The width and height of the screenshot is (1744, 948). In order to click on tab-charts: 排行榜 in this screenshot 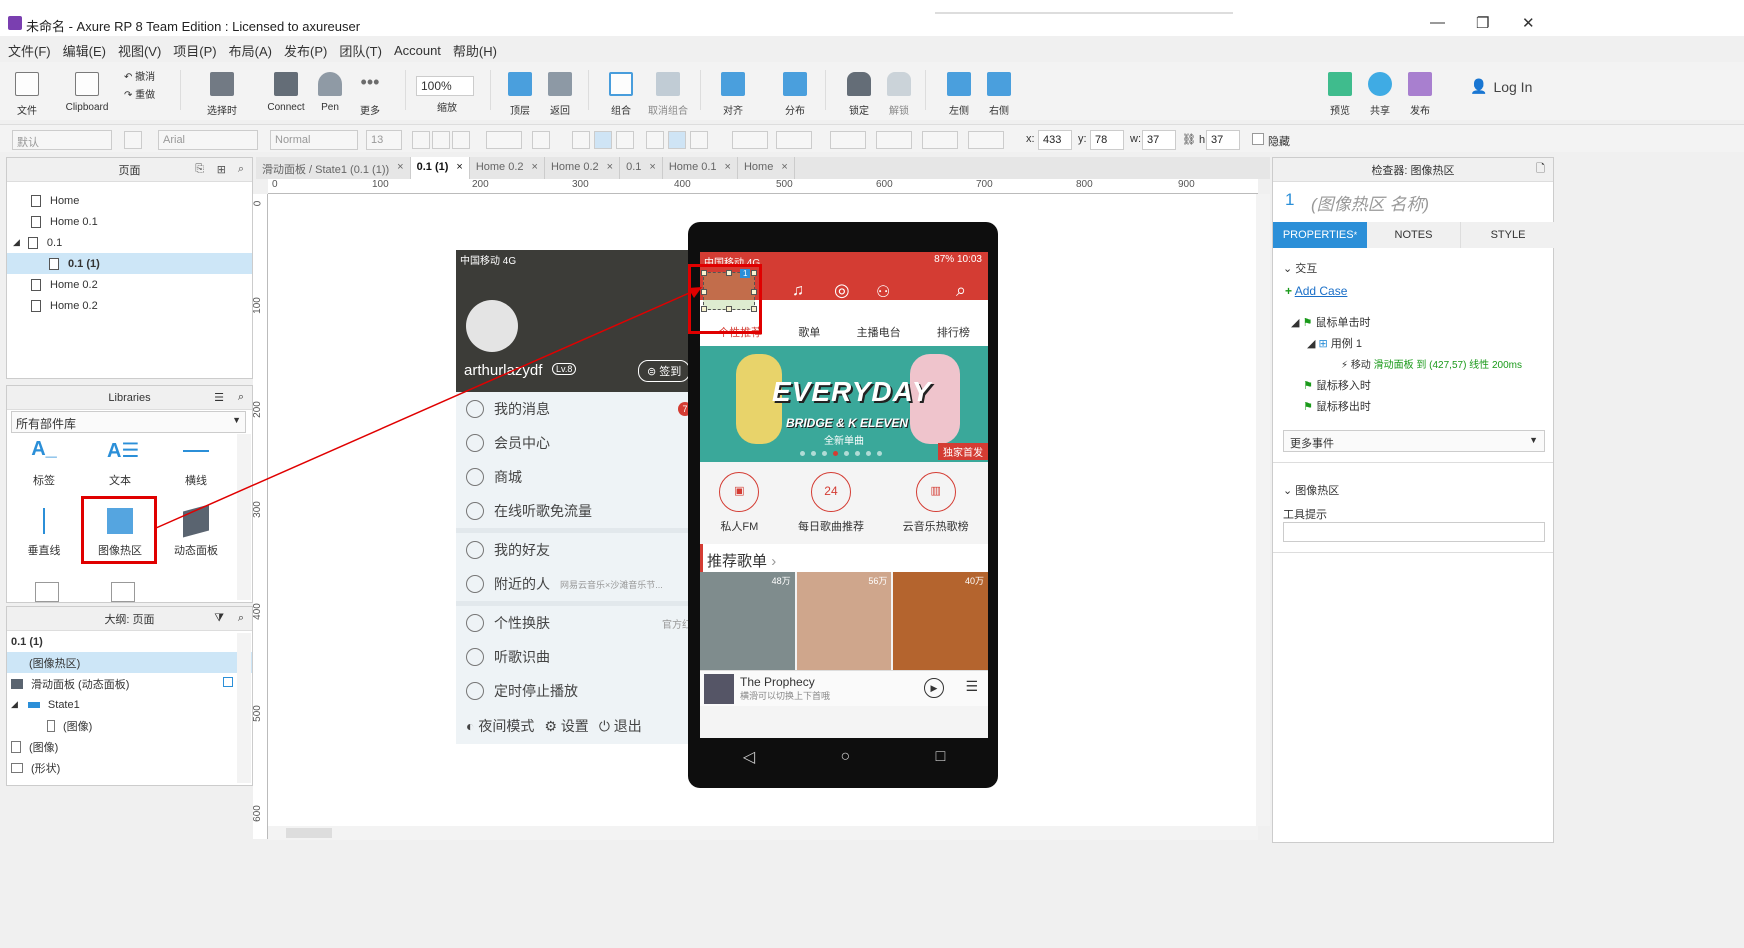, I will do `click(953, 332)`.